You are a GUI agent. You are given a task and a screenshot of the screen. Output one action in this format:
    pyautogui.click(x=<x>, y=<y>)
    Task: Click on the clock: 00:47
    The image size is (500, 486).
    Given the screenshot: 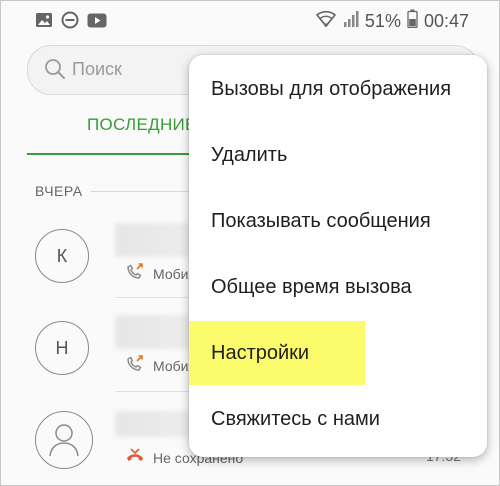 What is the action you would take?
    pyautogui.click(x=446, y=20)
    